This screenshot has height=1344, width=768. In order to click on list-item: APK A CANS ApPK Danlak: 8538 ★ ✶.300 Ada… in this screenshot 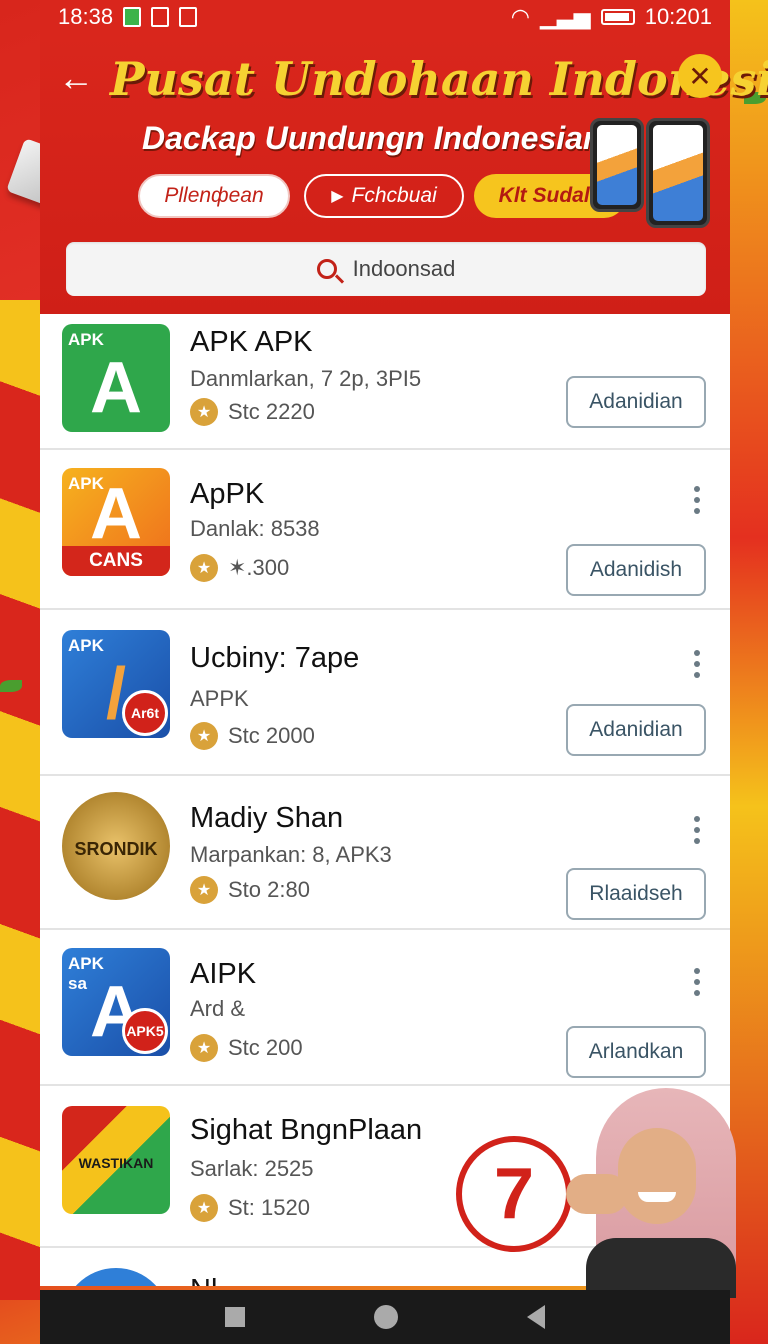, I will do `click(385, 530)`.